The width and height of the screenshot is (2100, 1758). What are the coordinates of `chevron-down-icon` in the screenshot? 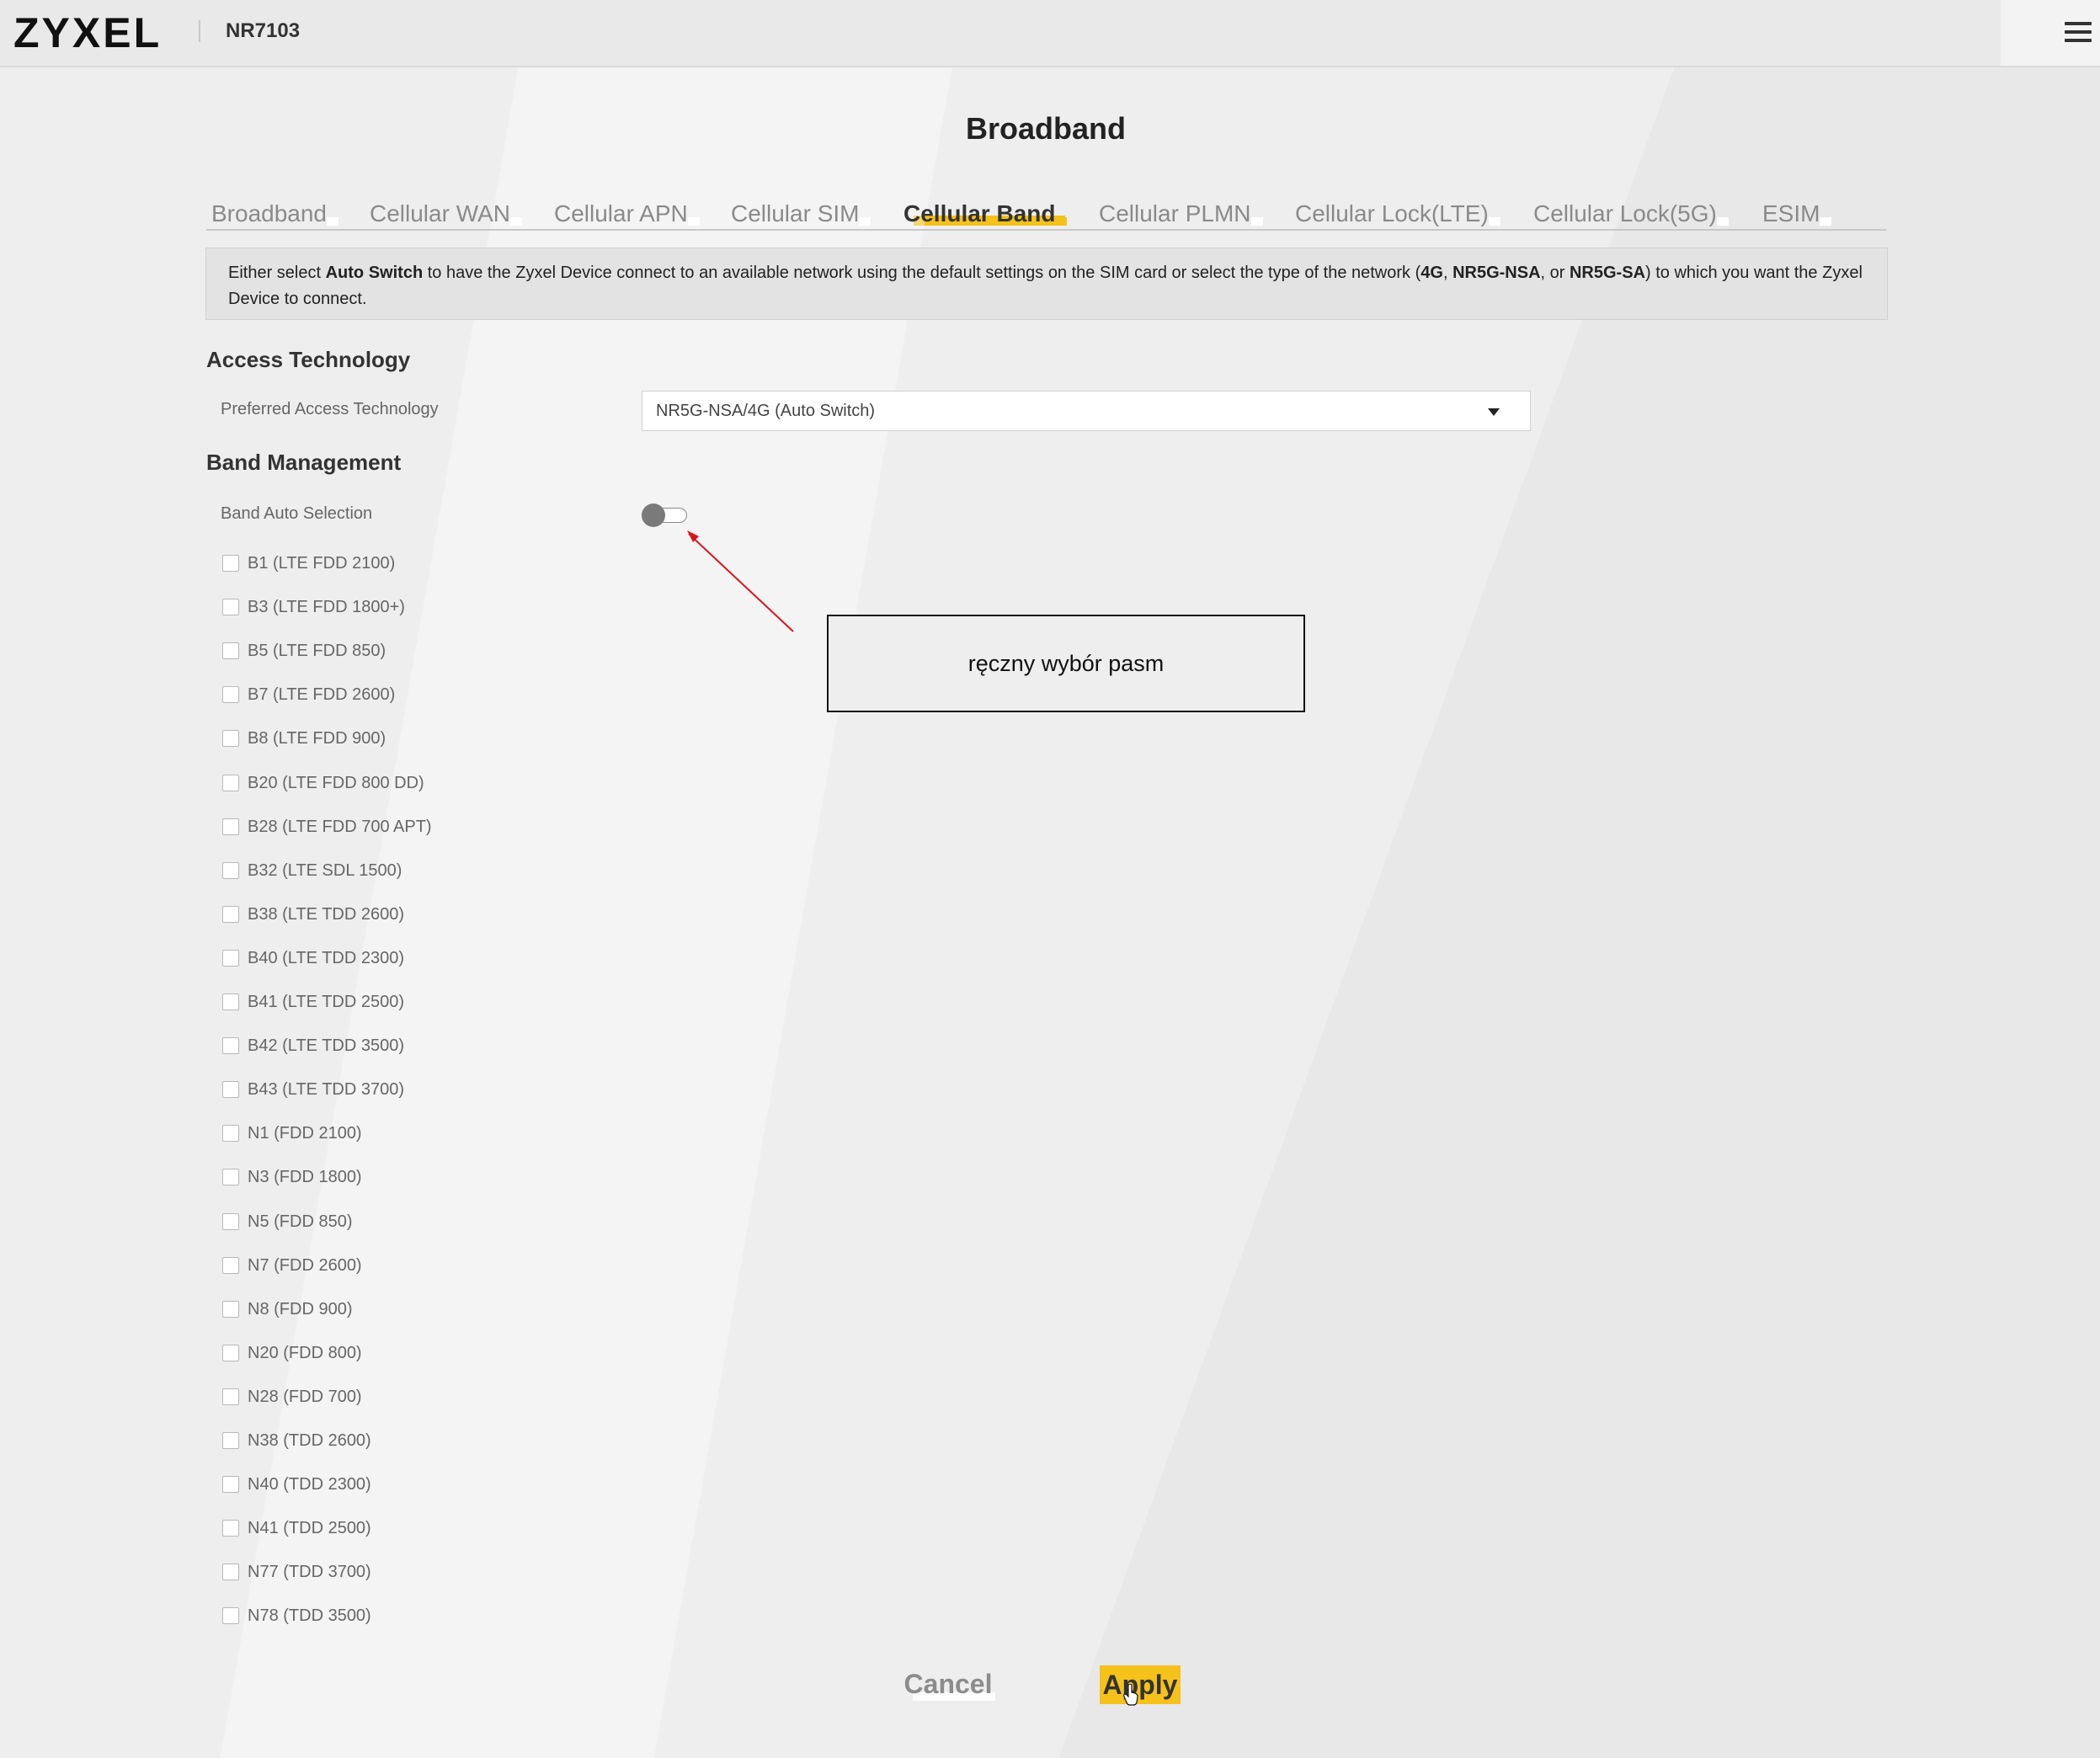 It's located at (1494, 412).